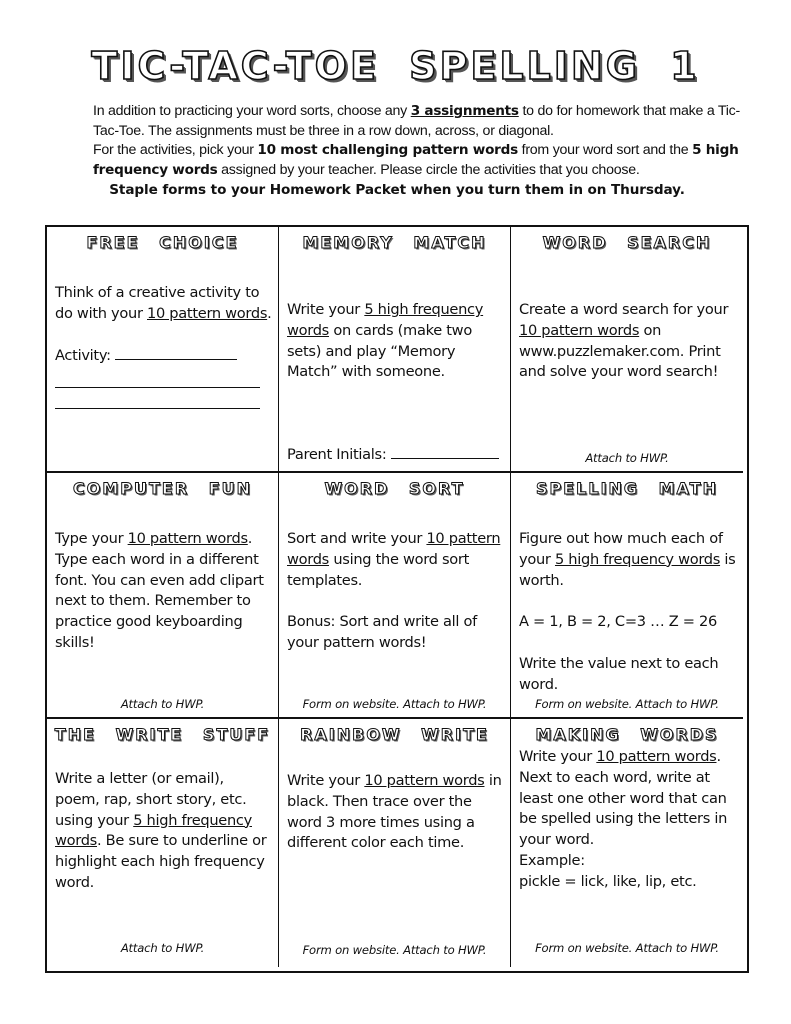 Image resolution: width=791 pixels, height=1024 pixels. I want to click on page-title: TIC-TAC-TOE SPELLING 1, so click(395, 66).